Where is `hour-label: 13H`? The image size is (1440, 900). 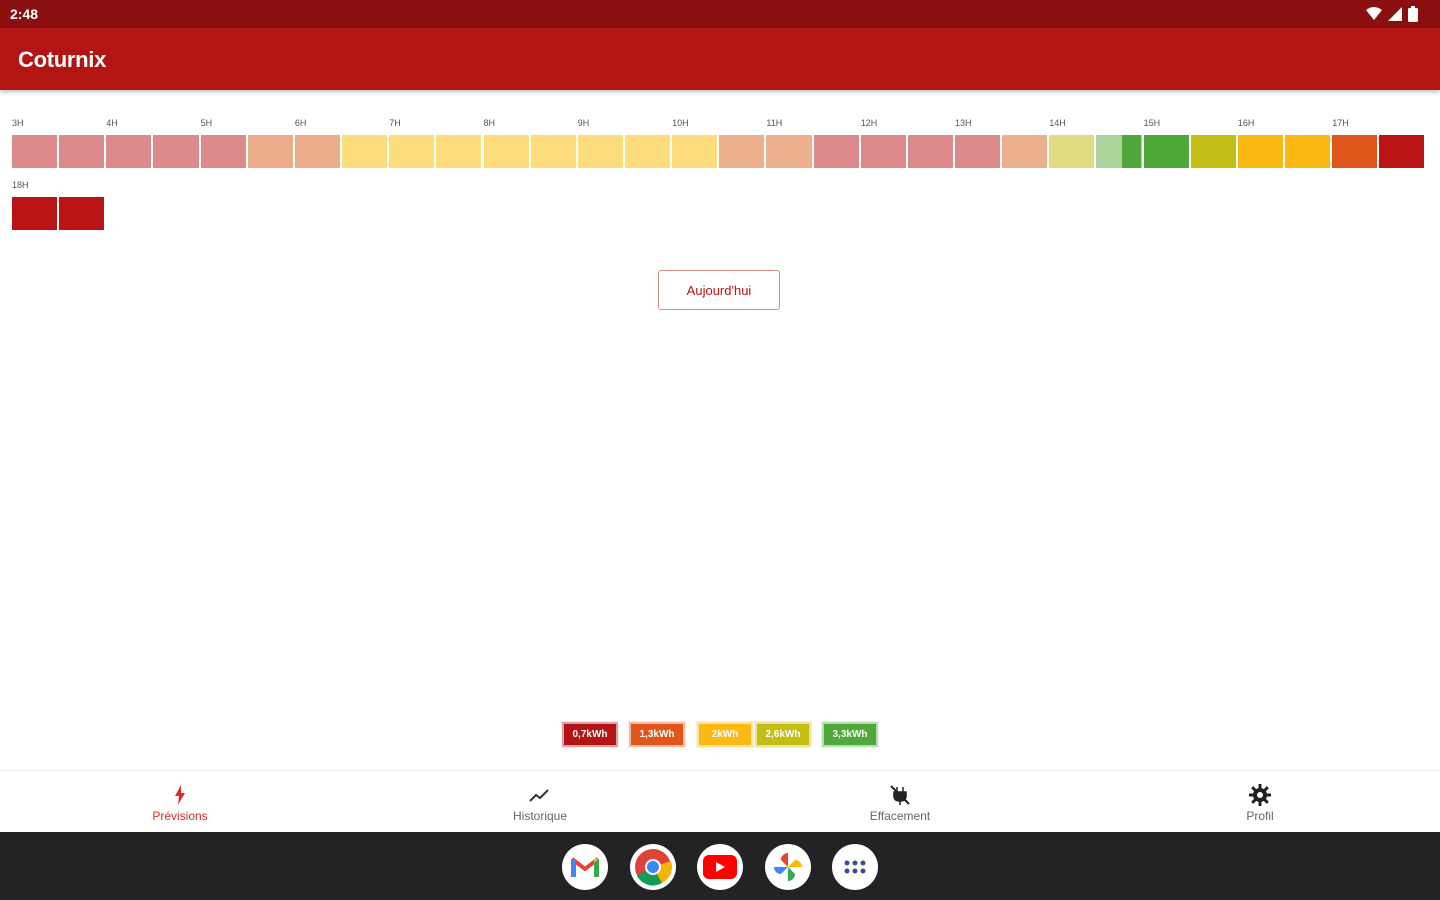 hour-label: 13H is located at coordinates (963, 123).